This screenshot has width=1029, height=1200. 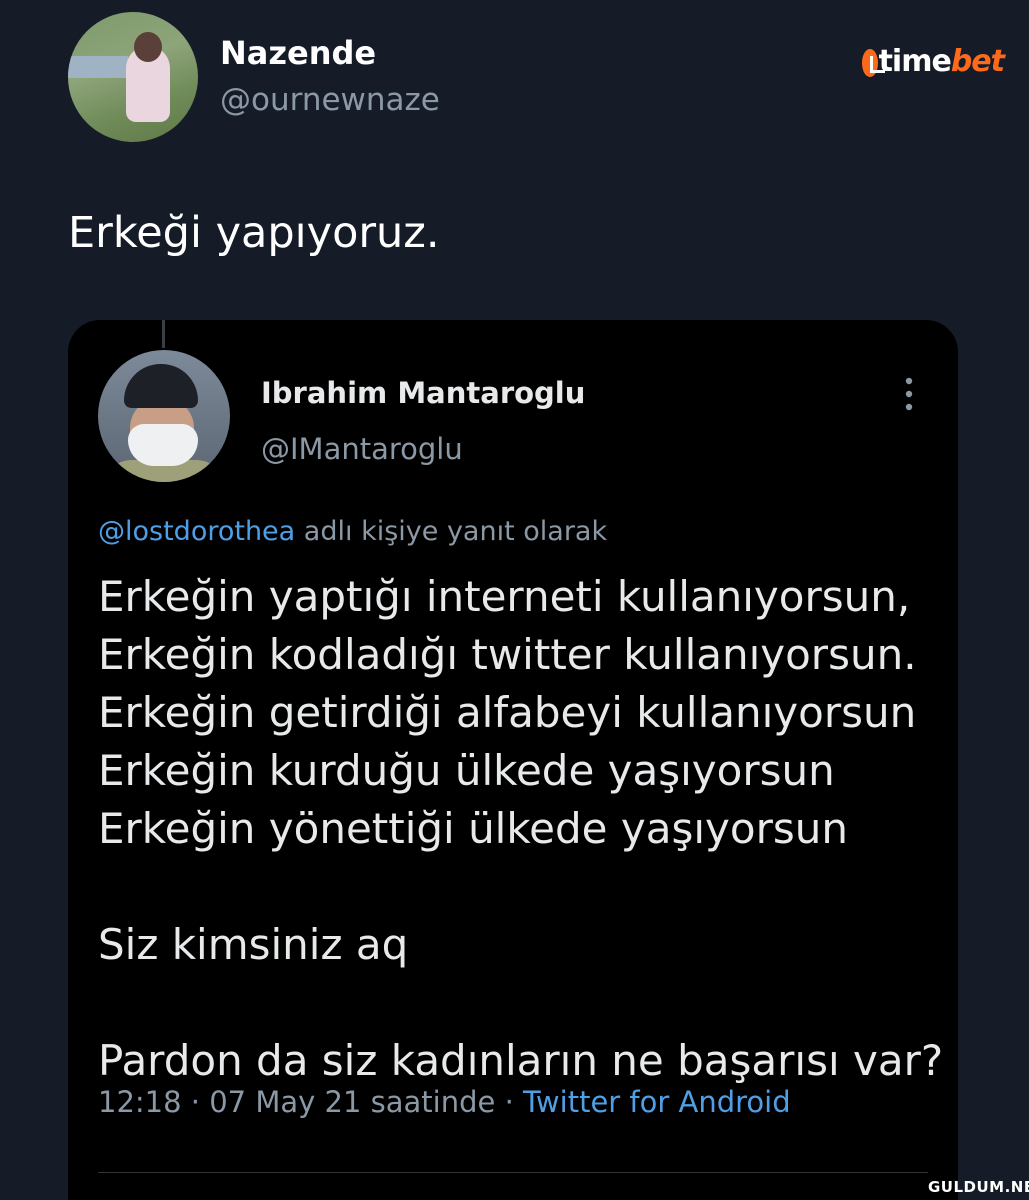 I want to click on avatar-mask, so click(x=163, y=445).